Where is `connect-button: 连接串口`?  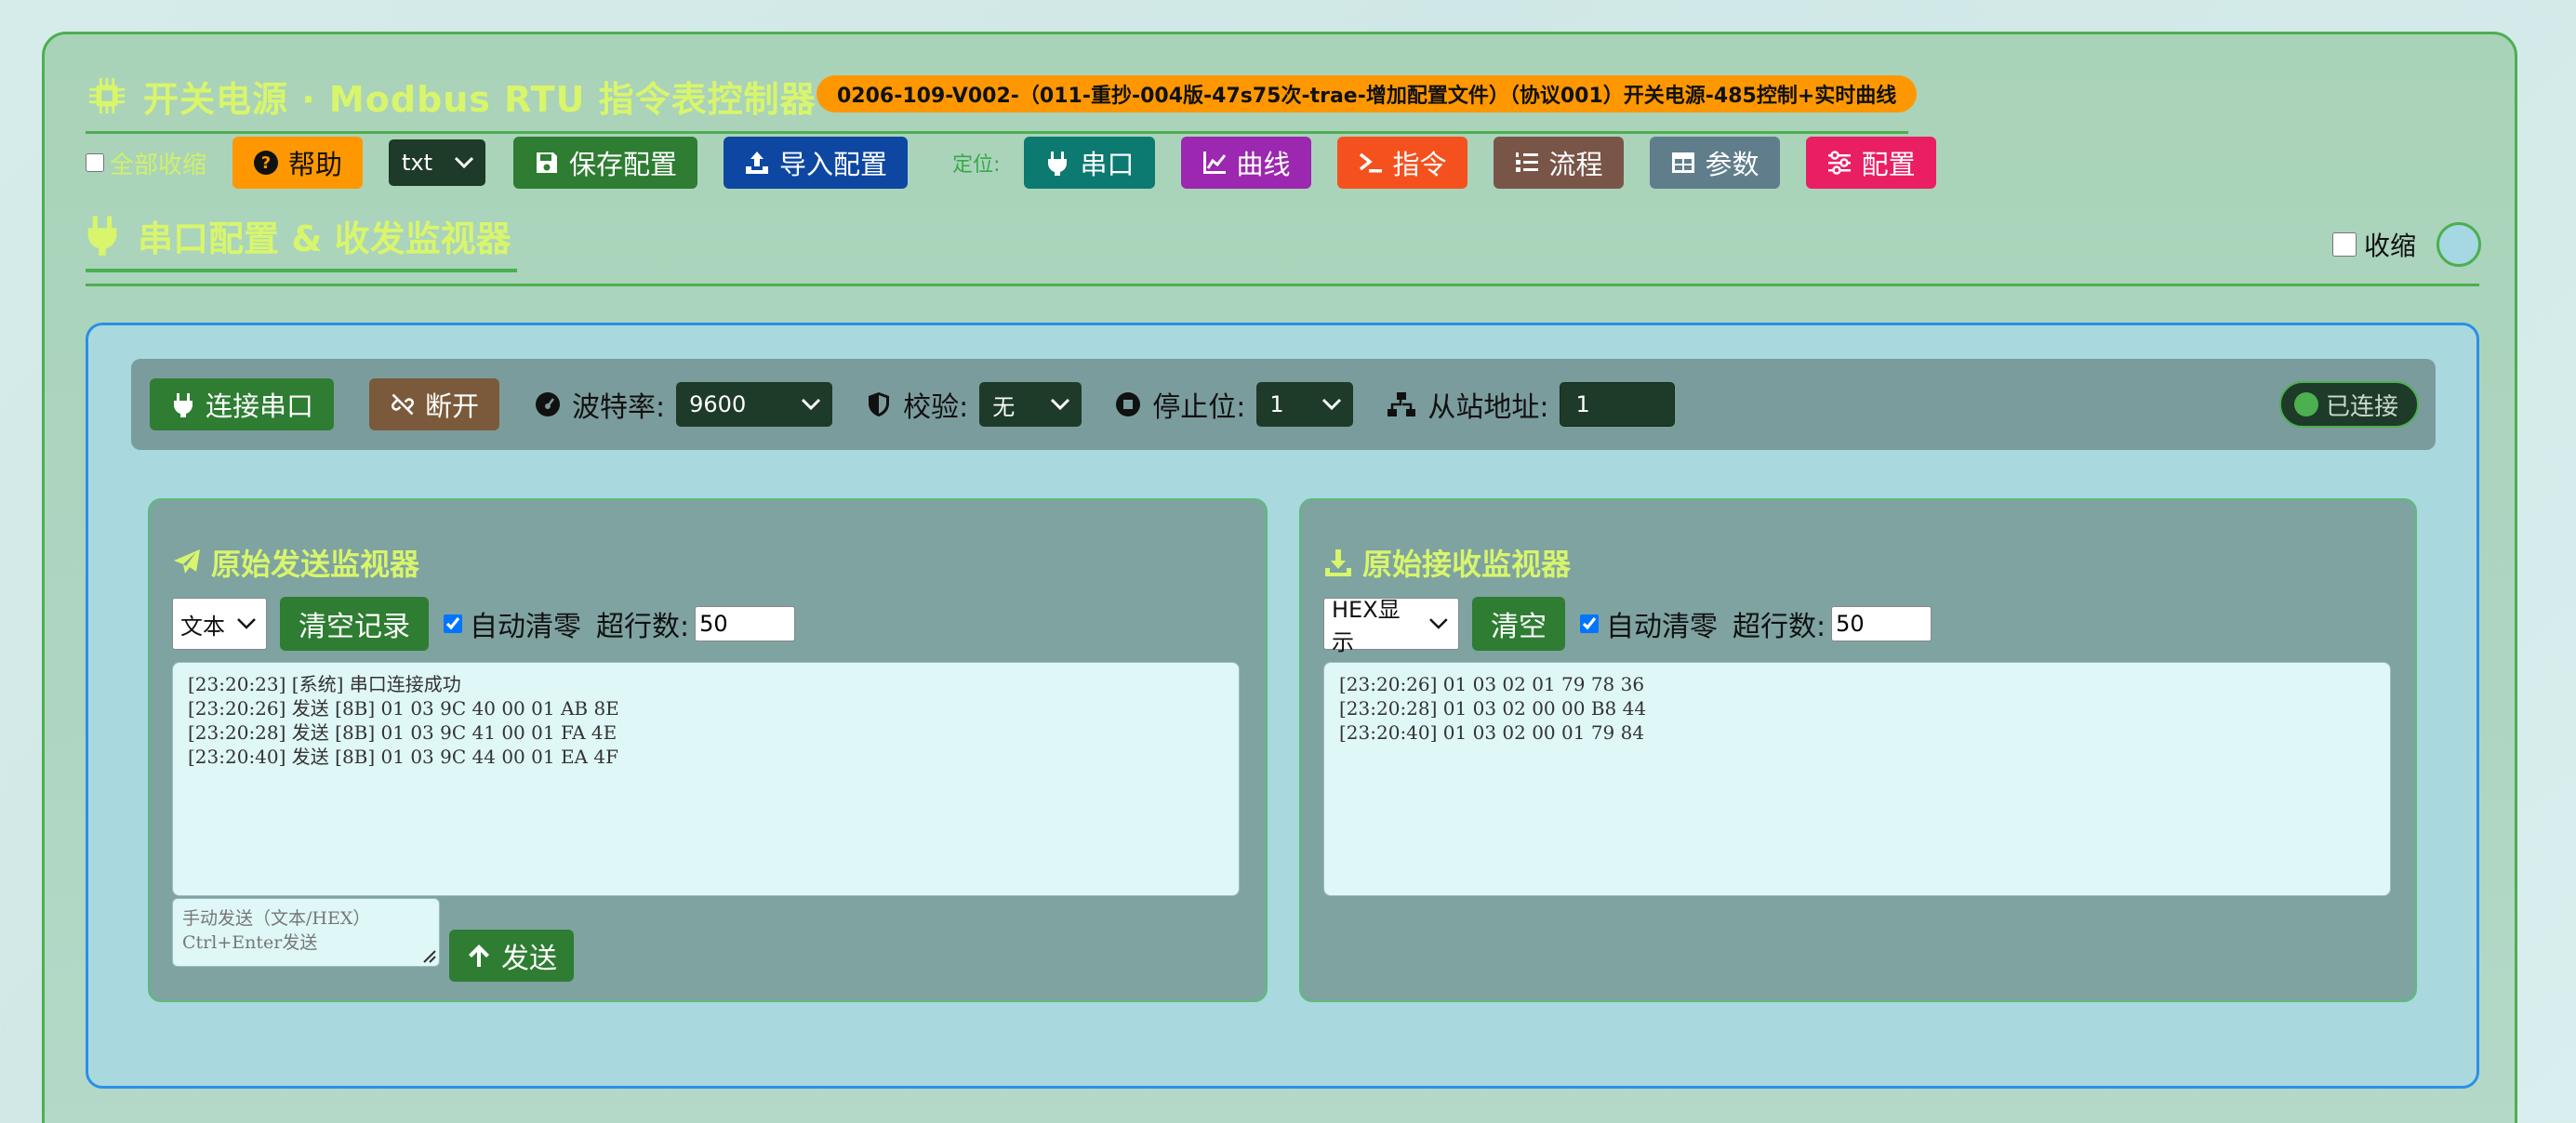
connect-button: 连接串口 is located at coordinates (242, 404).